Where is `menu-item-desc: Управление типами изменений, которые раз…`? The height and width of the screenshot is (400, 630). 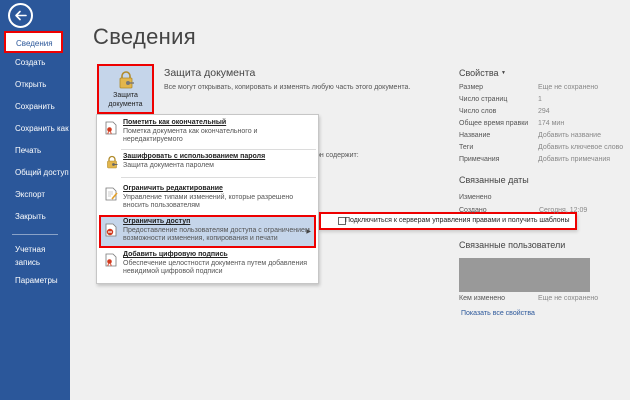
menu-item-desc: Управление типами изменений, которые раз… is located at coordinates (208, 202).